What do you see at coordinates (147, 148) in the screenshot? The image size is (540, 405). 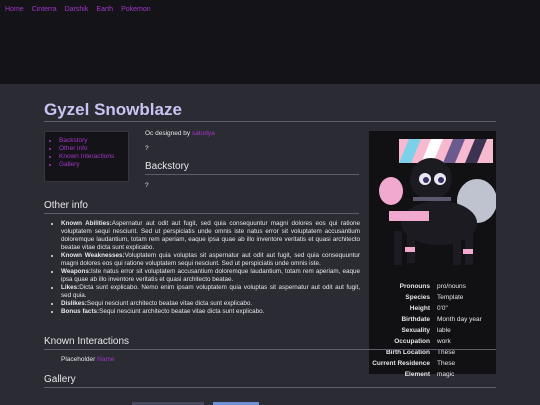 I see `intro-text: ?` at bounding box center [147, 148].